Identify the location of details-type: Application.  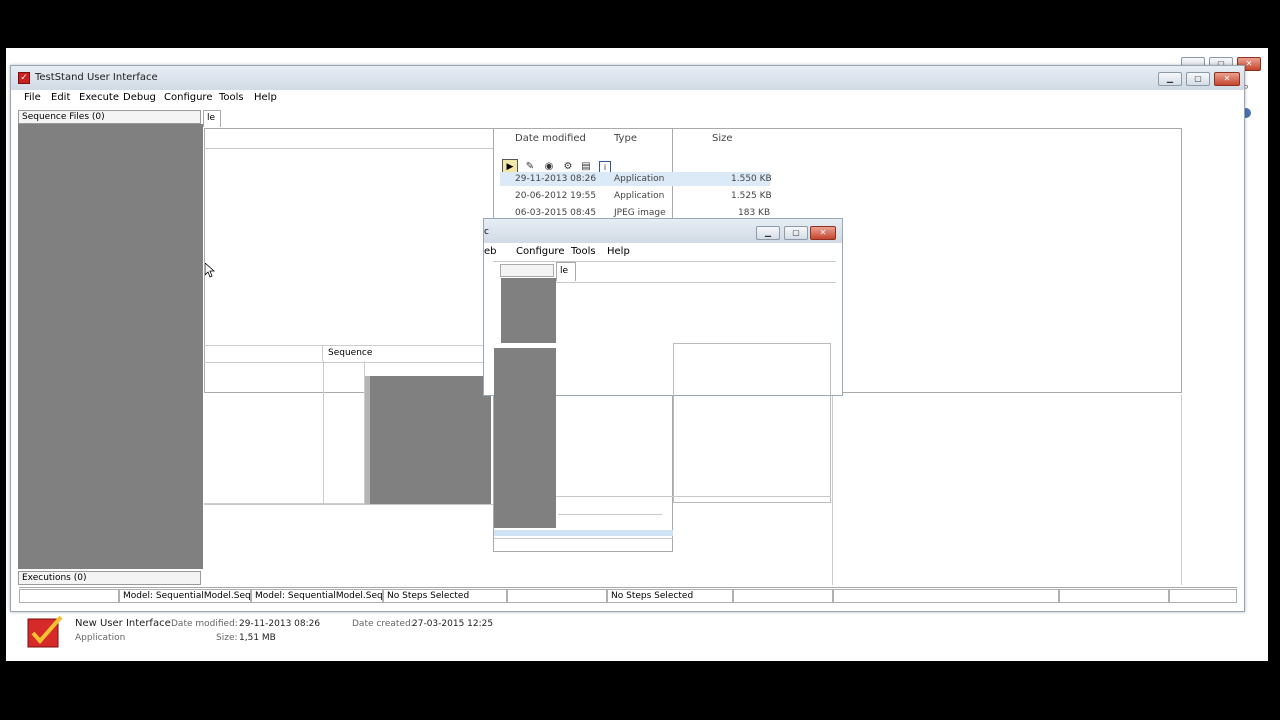
(100, 638).